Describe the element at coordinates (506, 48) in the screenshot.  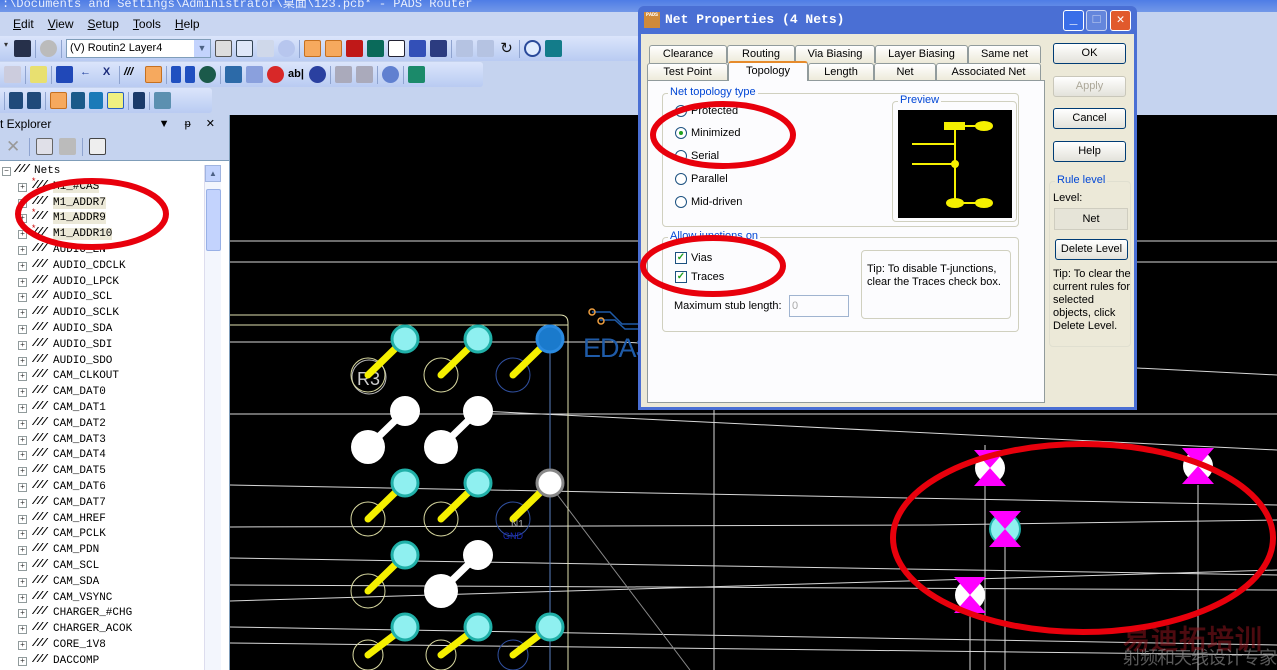
I see `redraw-icon: ↻` at that location.